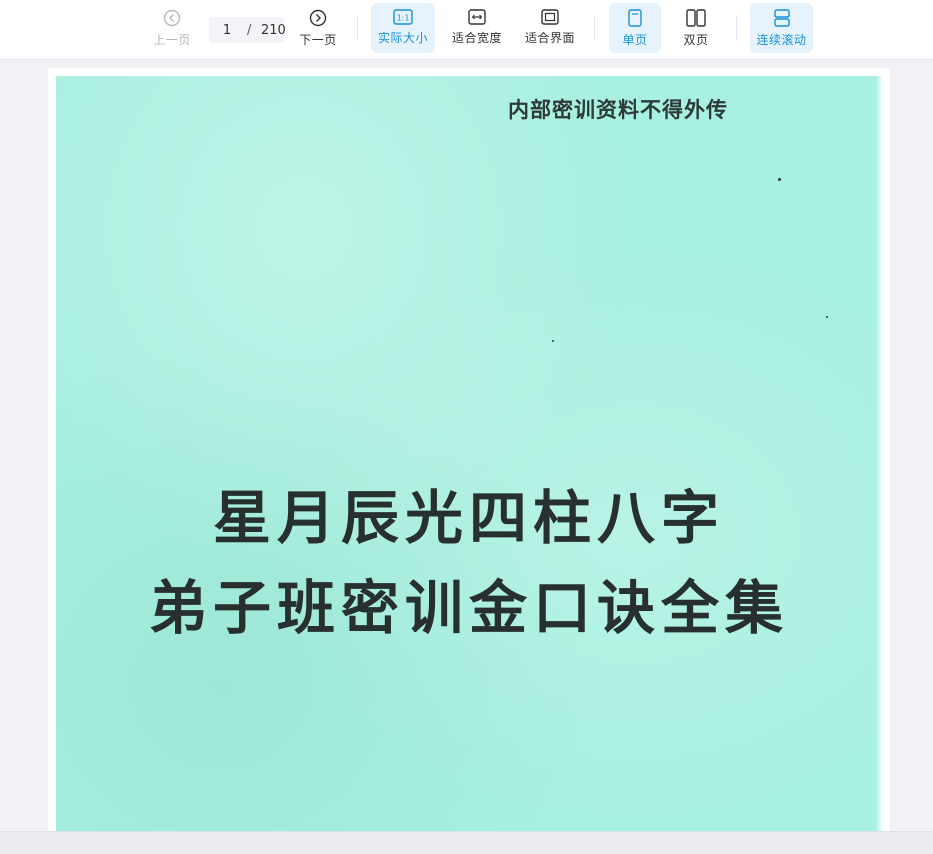  What do you see at coordinates (172, 18) in the screenshot?
I see `chevron-left-circle-icon` at bounding box center [172, 18].